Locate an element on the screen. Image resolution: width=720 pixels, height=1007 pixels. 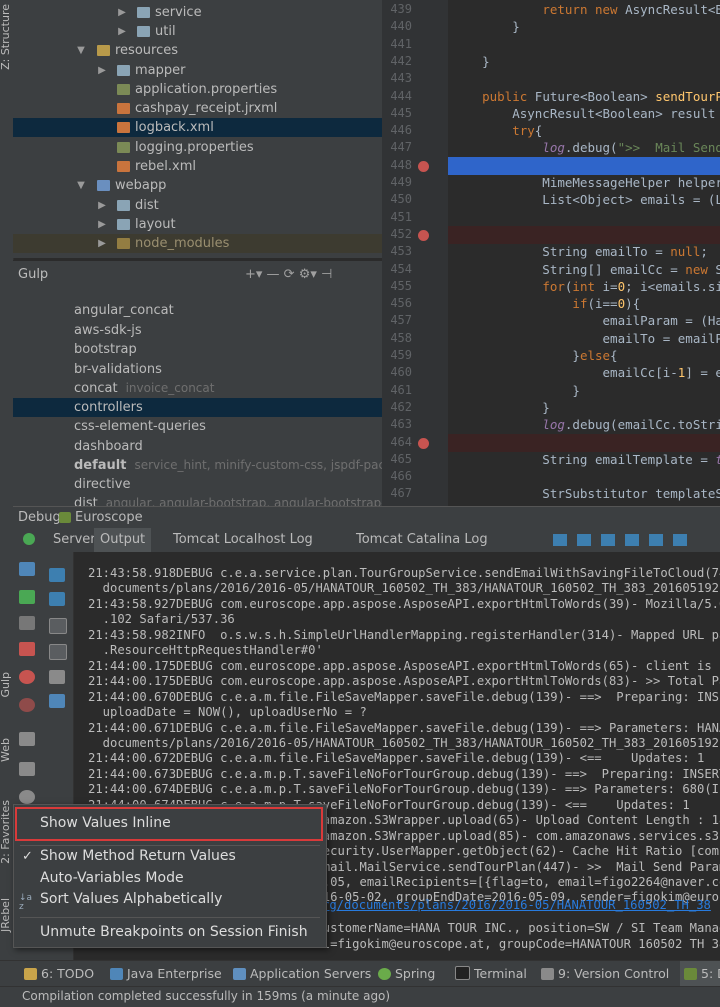
jrebel-tool-tab: JRebel is located at coordinates (6, 915).